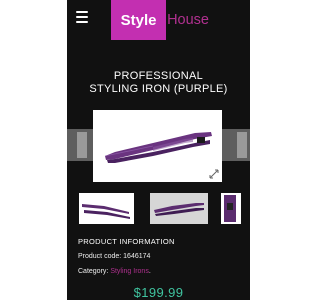 The image size is (320, 300). I want to click on product-main-image, so click(157, 146).